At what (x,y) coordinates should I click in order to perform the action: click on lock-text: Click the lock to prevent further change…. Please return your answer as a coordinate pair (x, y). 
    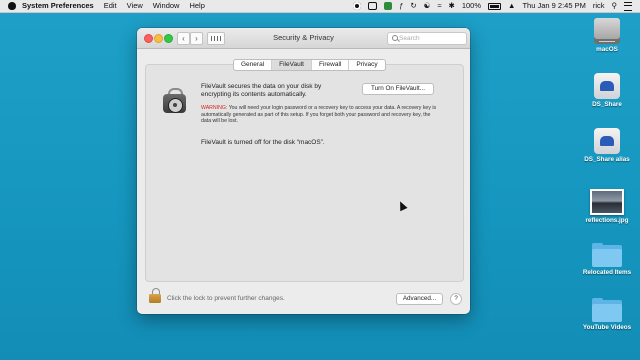
    Looking at the image, I should click on (226, 298).